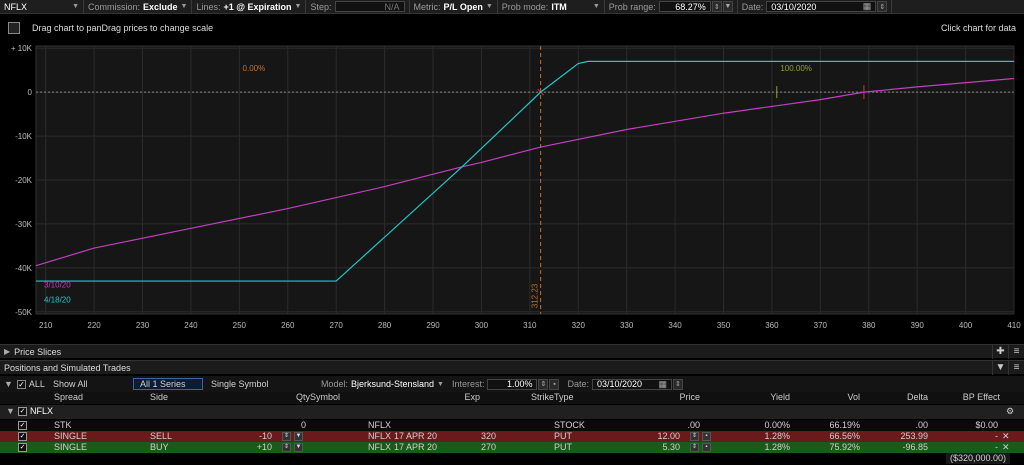  What do you see at coordinates (369, 6) in the screenshot?
I see `step-input: N/A` at bounding box center [369, 6].